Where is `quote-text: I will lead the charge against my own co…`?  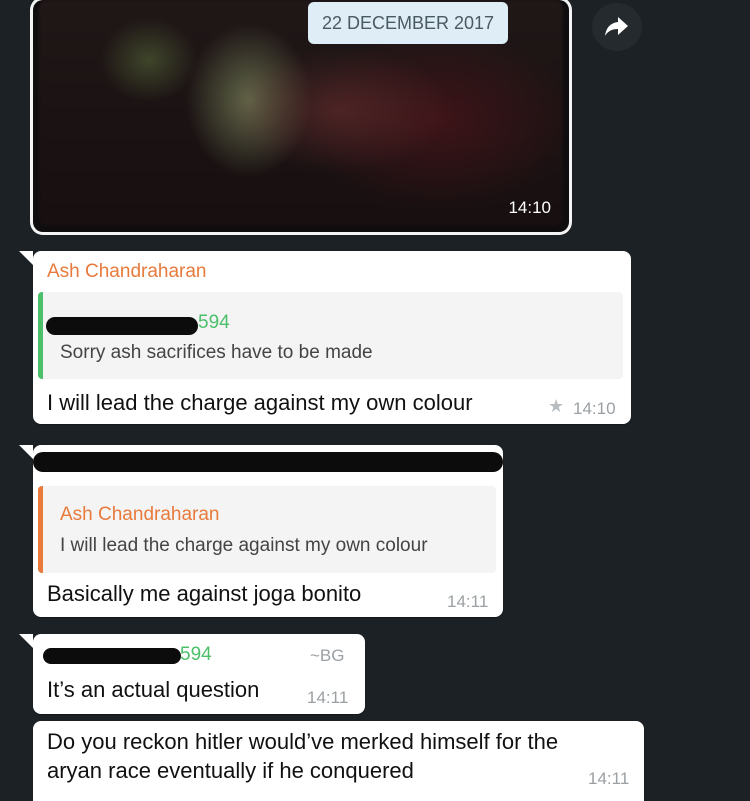
quote-text: I will lead the charge against my own co… is located at coordinates (244, 545).